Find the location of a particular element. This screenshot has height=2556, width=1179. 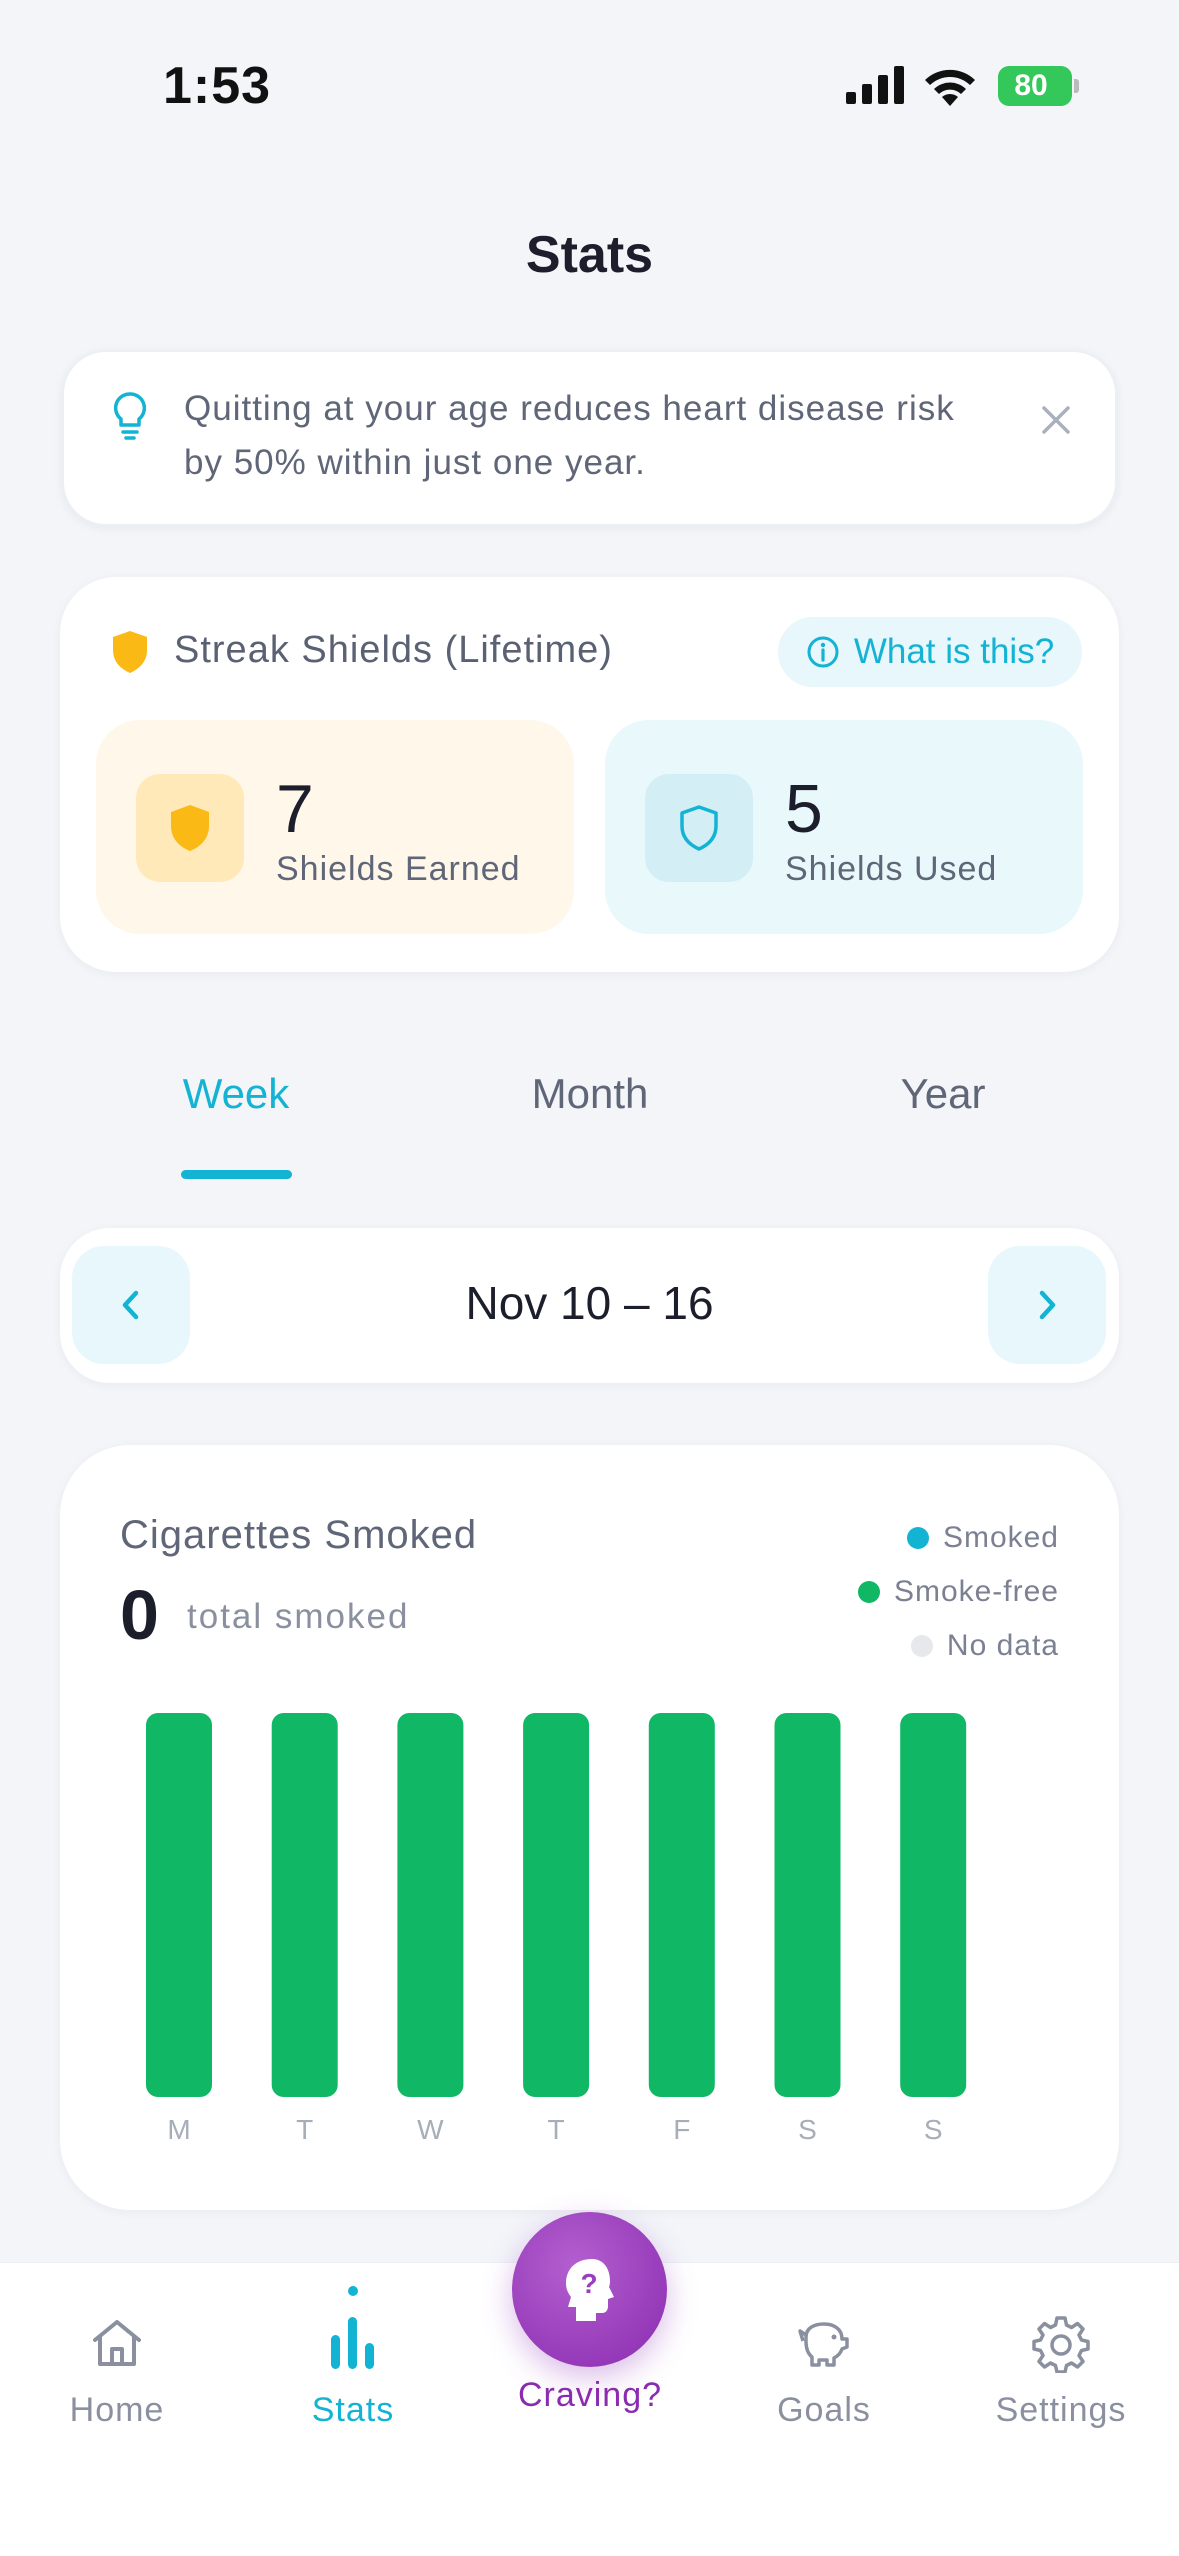

shield-icon is located at coordinates (130, 652).